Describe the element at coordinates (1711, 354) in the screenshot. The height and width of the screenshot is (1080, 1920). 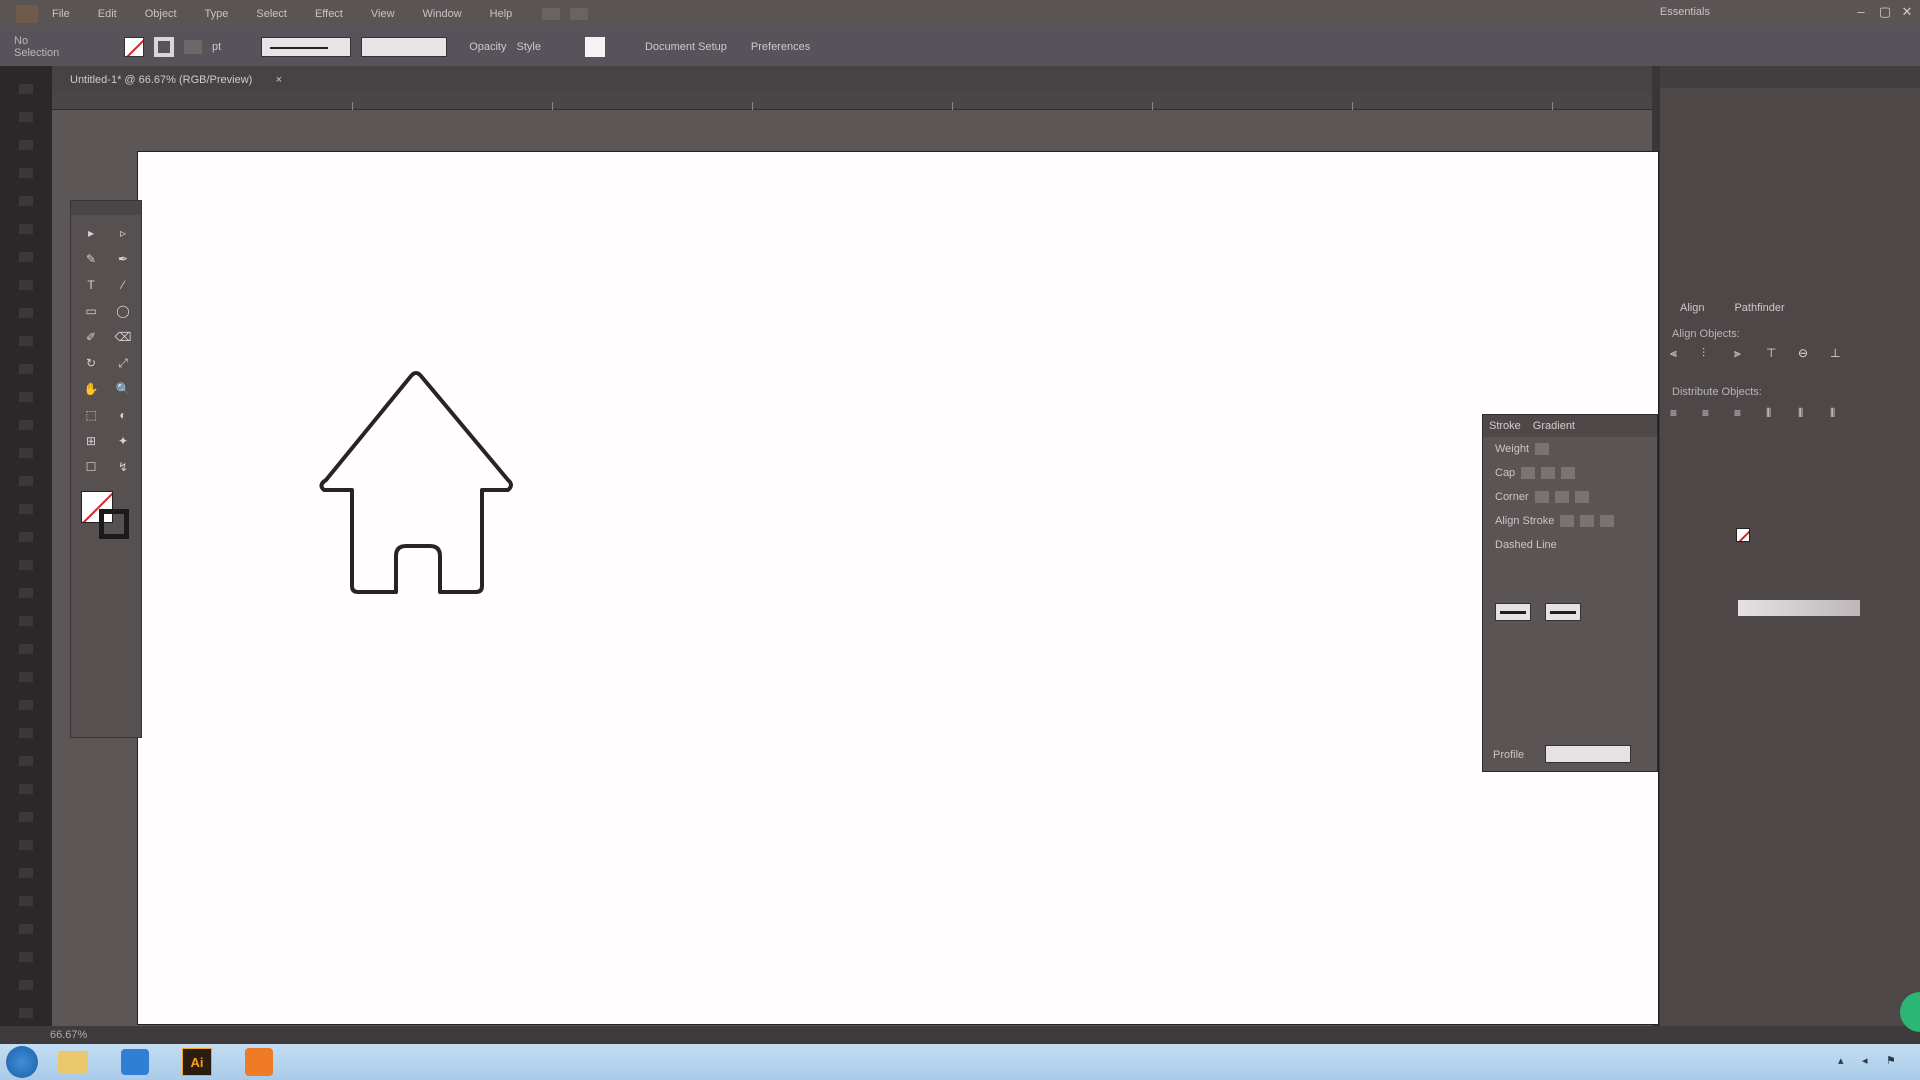
I see `align-hcenter-icon: ⫶` at that location.